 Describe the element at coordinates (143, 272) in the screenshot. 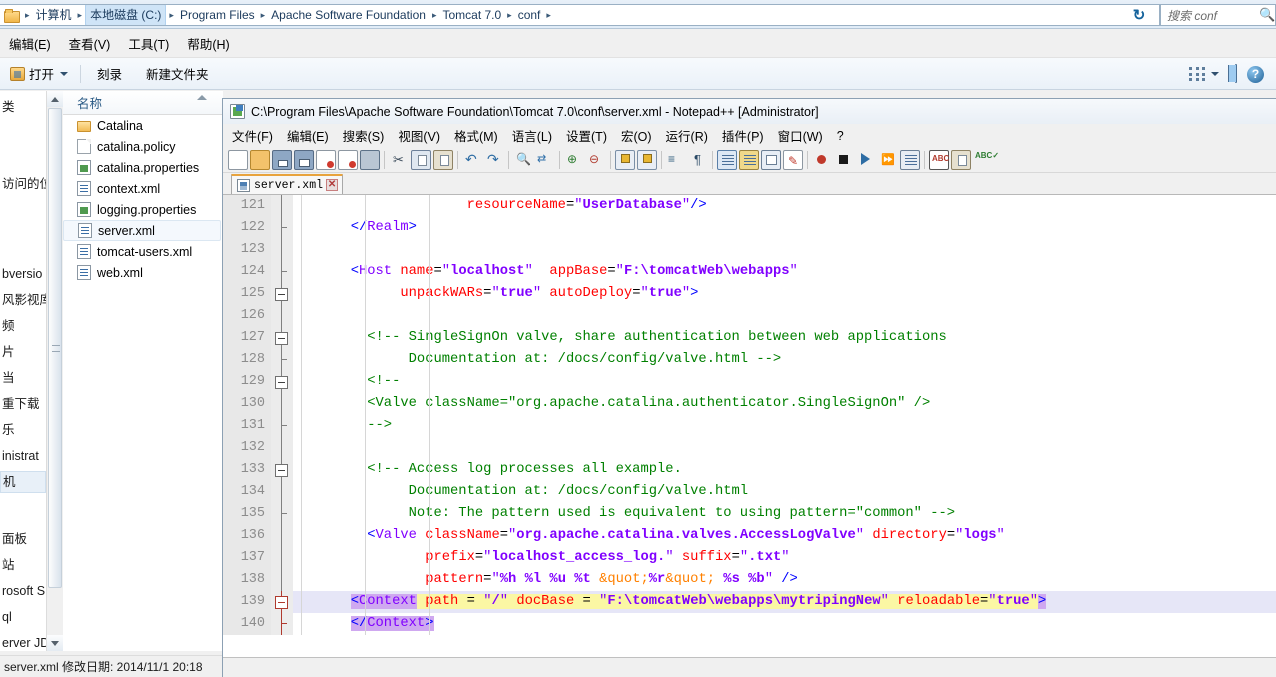

I see `file-list-item: web.xml` at that location.